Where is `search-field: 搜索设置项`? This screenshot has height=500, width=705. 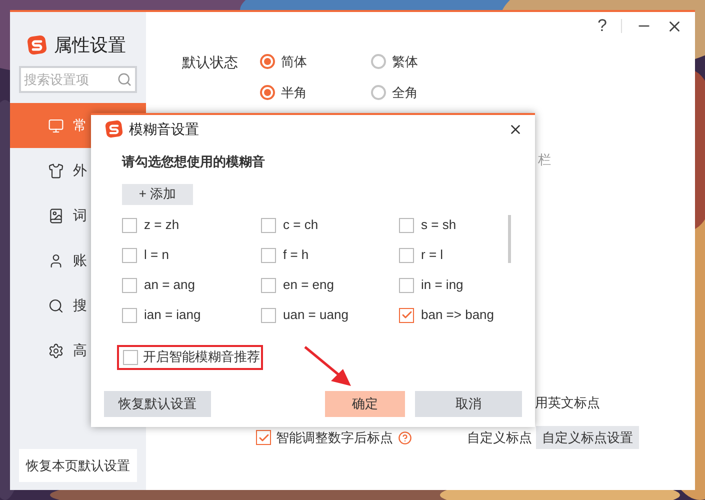 search-field: 搜索设置项 is located at coordinates (78, 79).